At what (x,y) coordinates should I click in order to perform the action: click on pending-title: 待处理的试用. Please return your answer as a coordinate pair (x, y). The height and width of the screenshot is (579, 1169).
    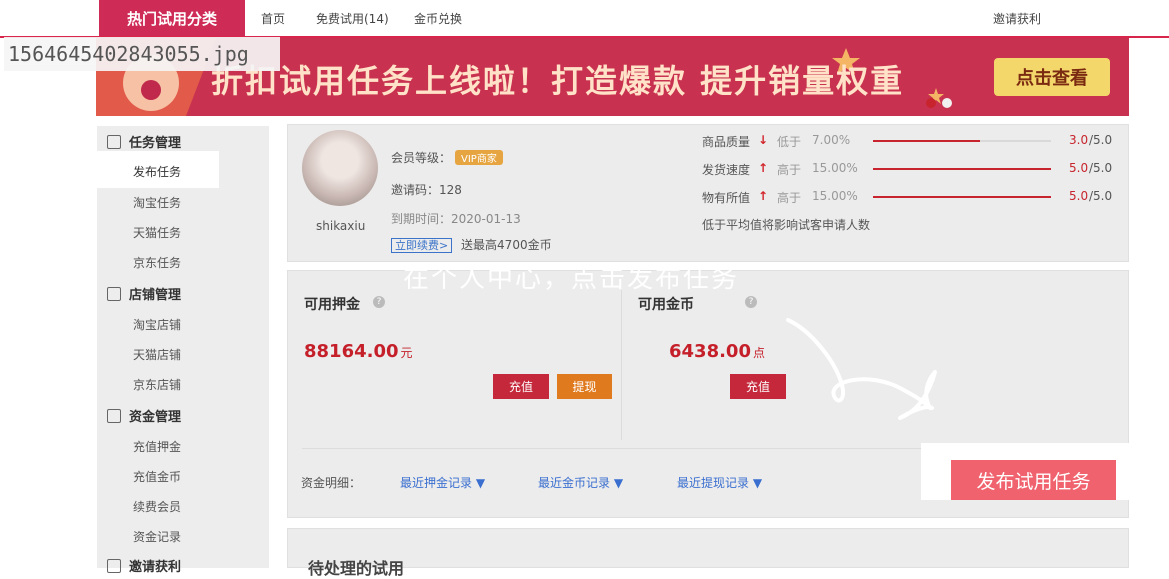
    Looking at the image, I should click on (356, 568).